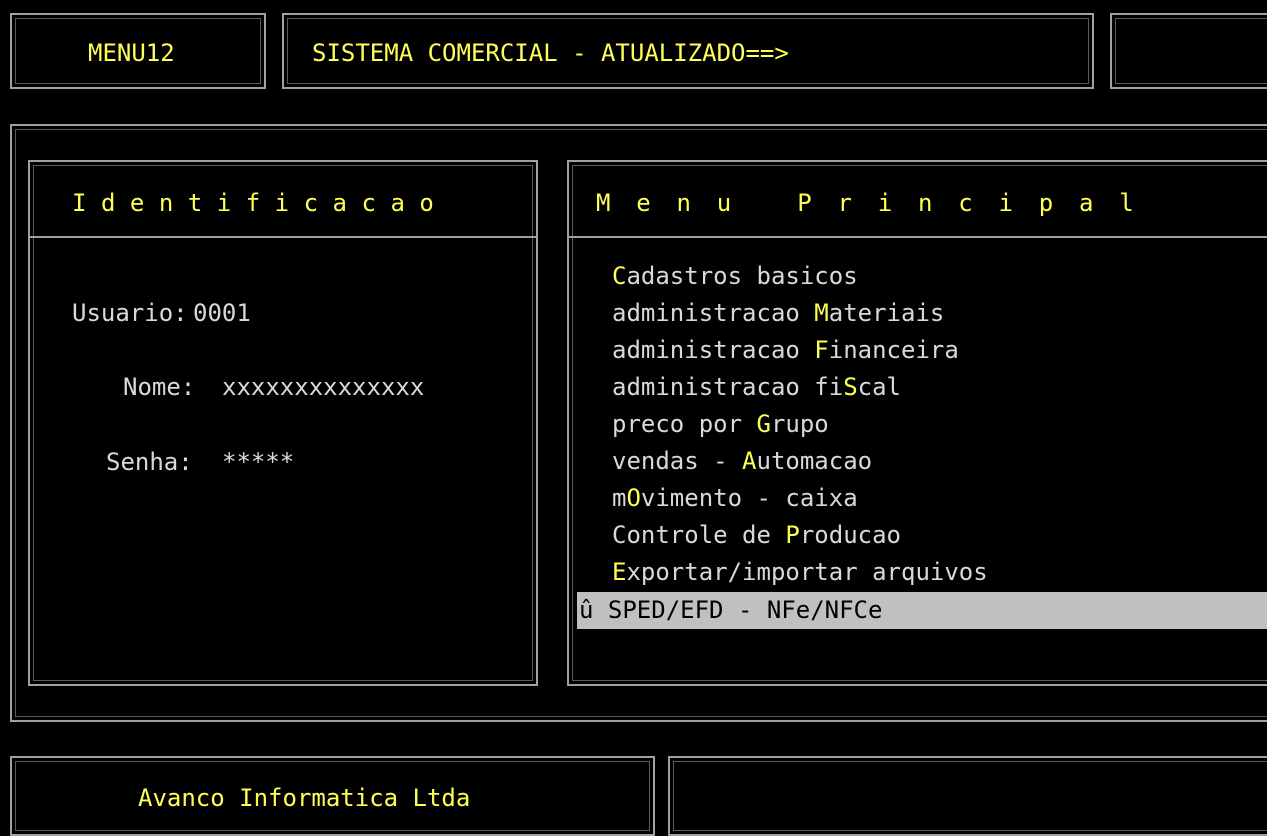 Image resolution: width=1267 pixels, height=836 pixels. Describe the element at coordinates (850, 535) in the screenshot. I see `menu-item-text: roducao` at that location.